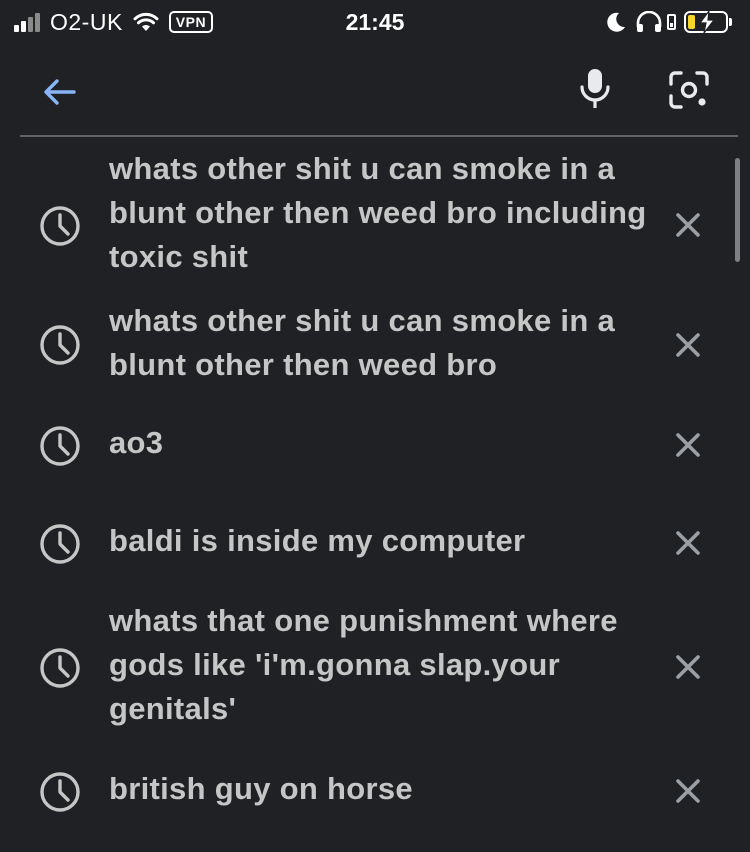 This screenshot has height=852, width=750. Describe the element at coordinates (375, 22) in the screenshot. I see `status-bar: O2-UK VPN 21:45` at that location.